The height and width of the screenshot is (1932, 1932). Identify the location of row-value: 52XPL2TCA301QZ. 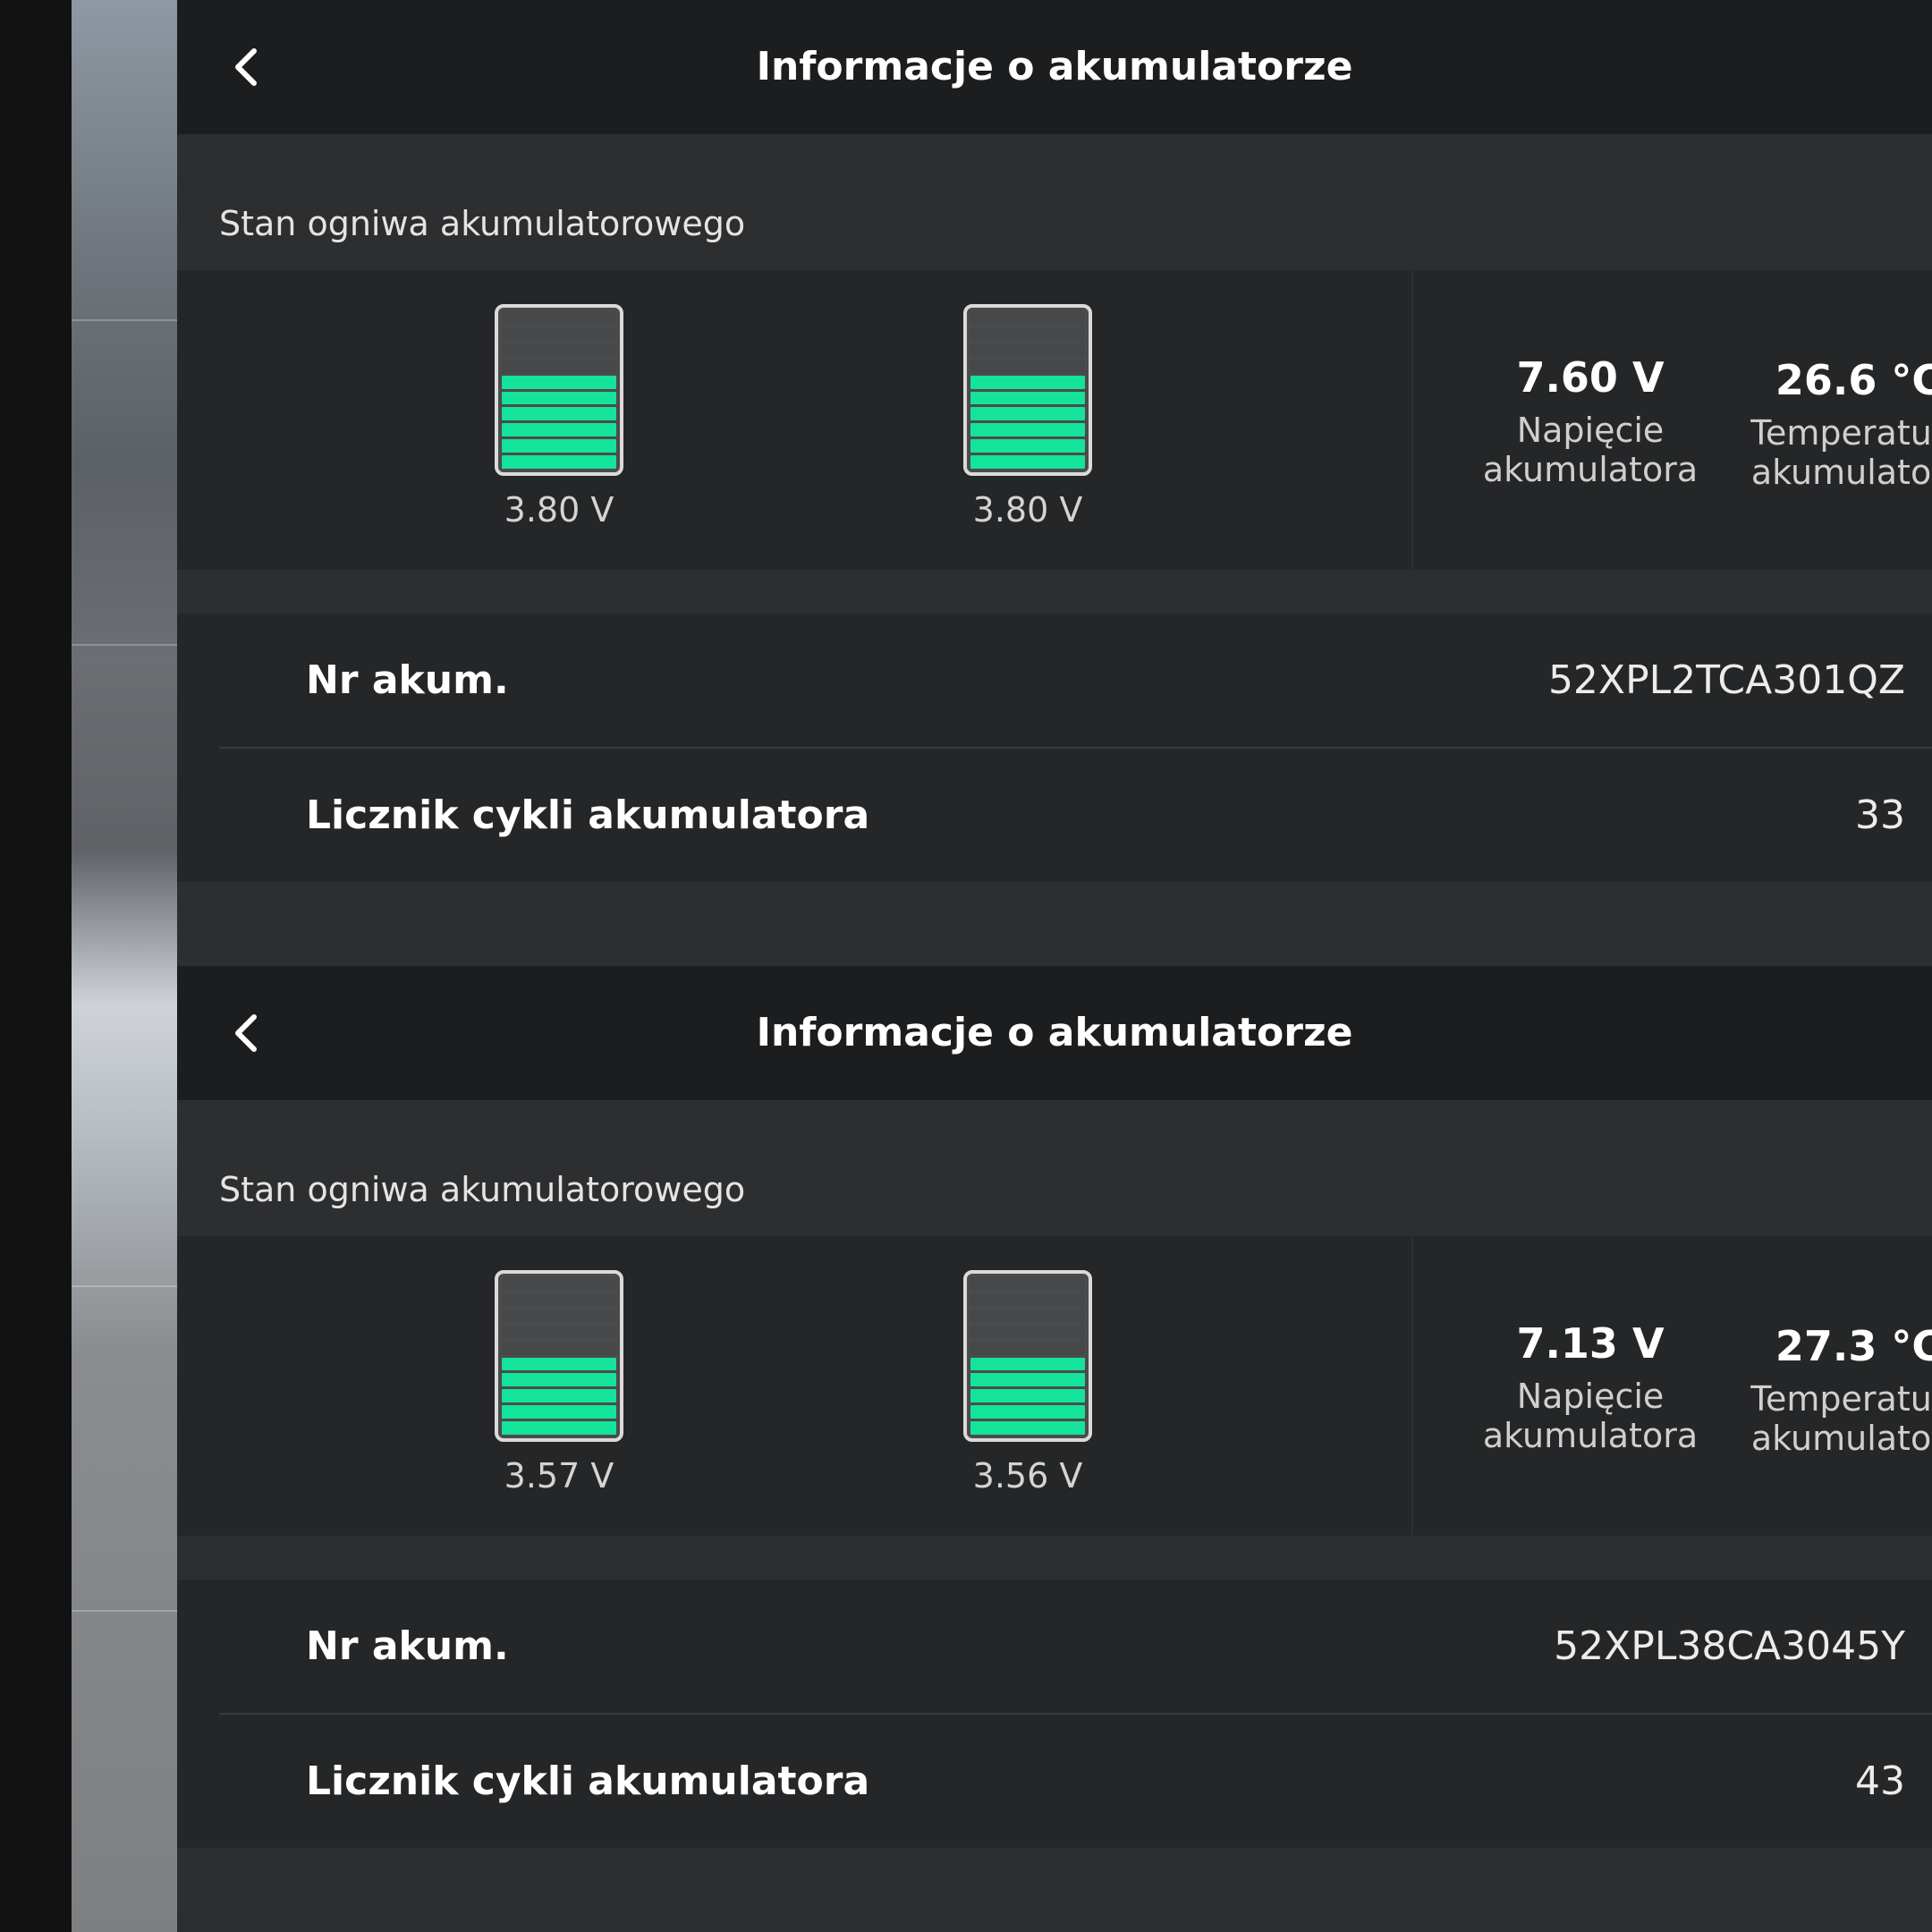
(1726, 680).